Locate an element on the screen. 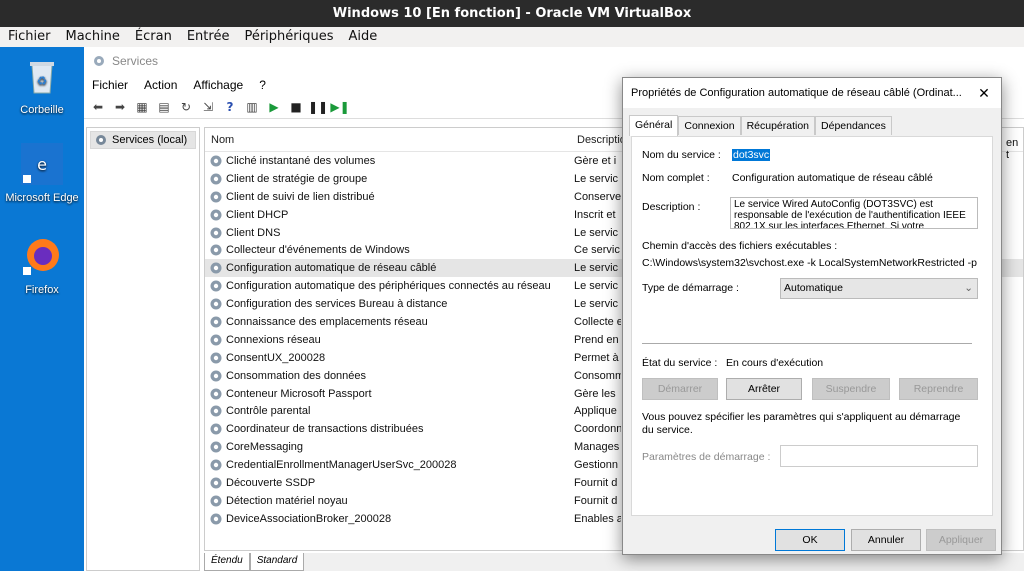 The height and width of the screenshot is (571, 1024). service-name-cell: Découverte SSDP is located at coordinates (388, 483).